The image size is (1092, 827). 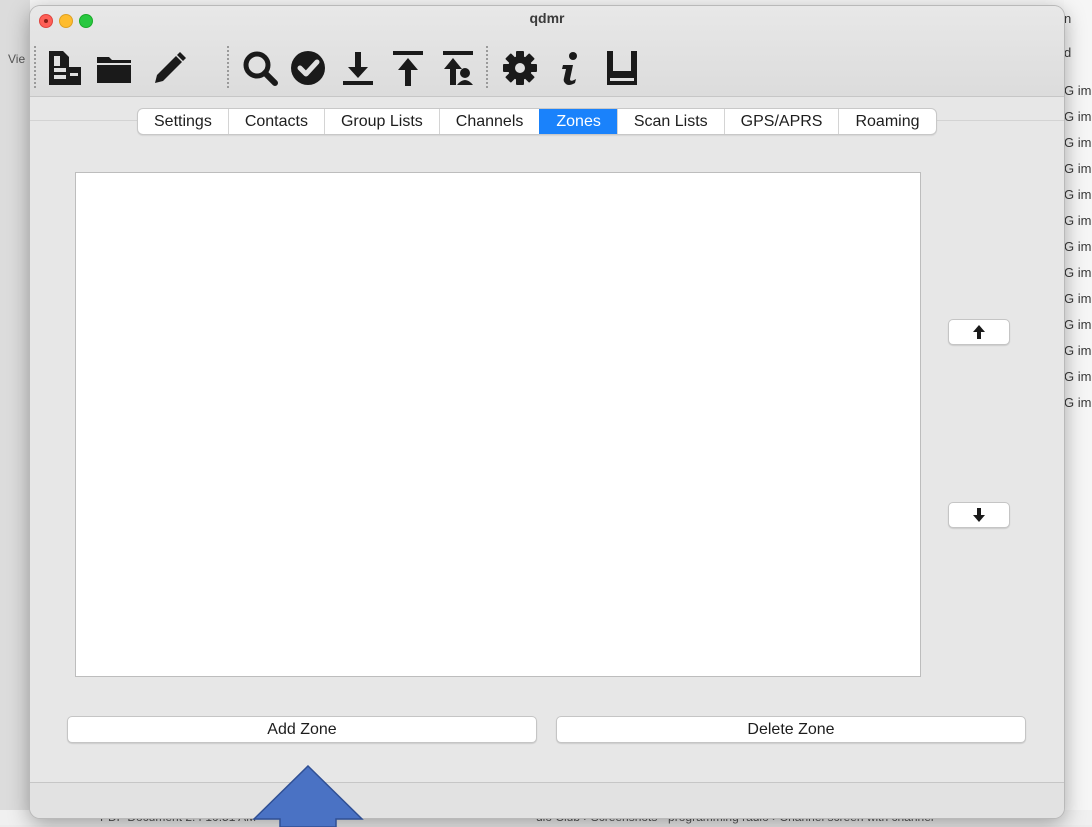 I want to click on tab-group-lists: Group Lists, so click(x=381, y=121).